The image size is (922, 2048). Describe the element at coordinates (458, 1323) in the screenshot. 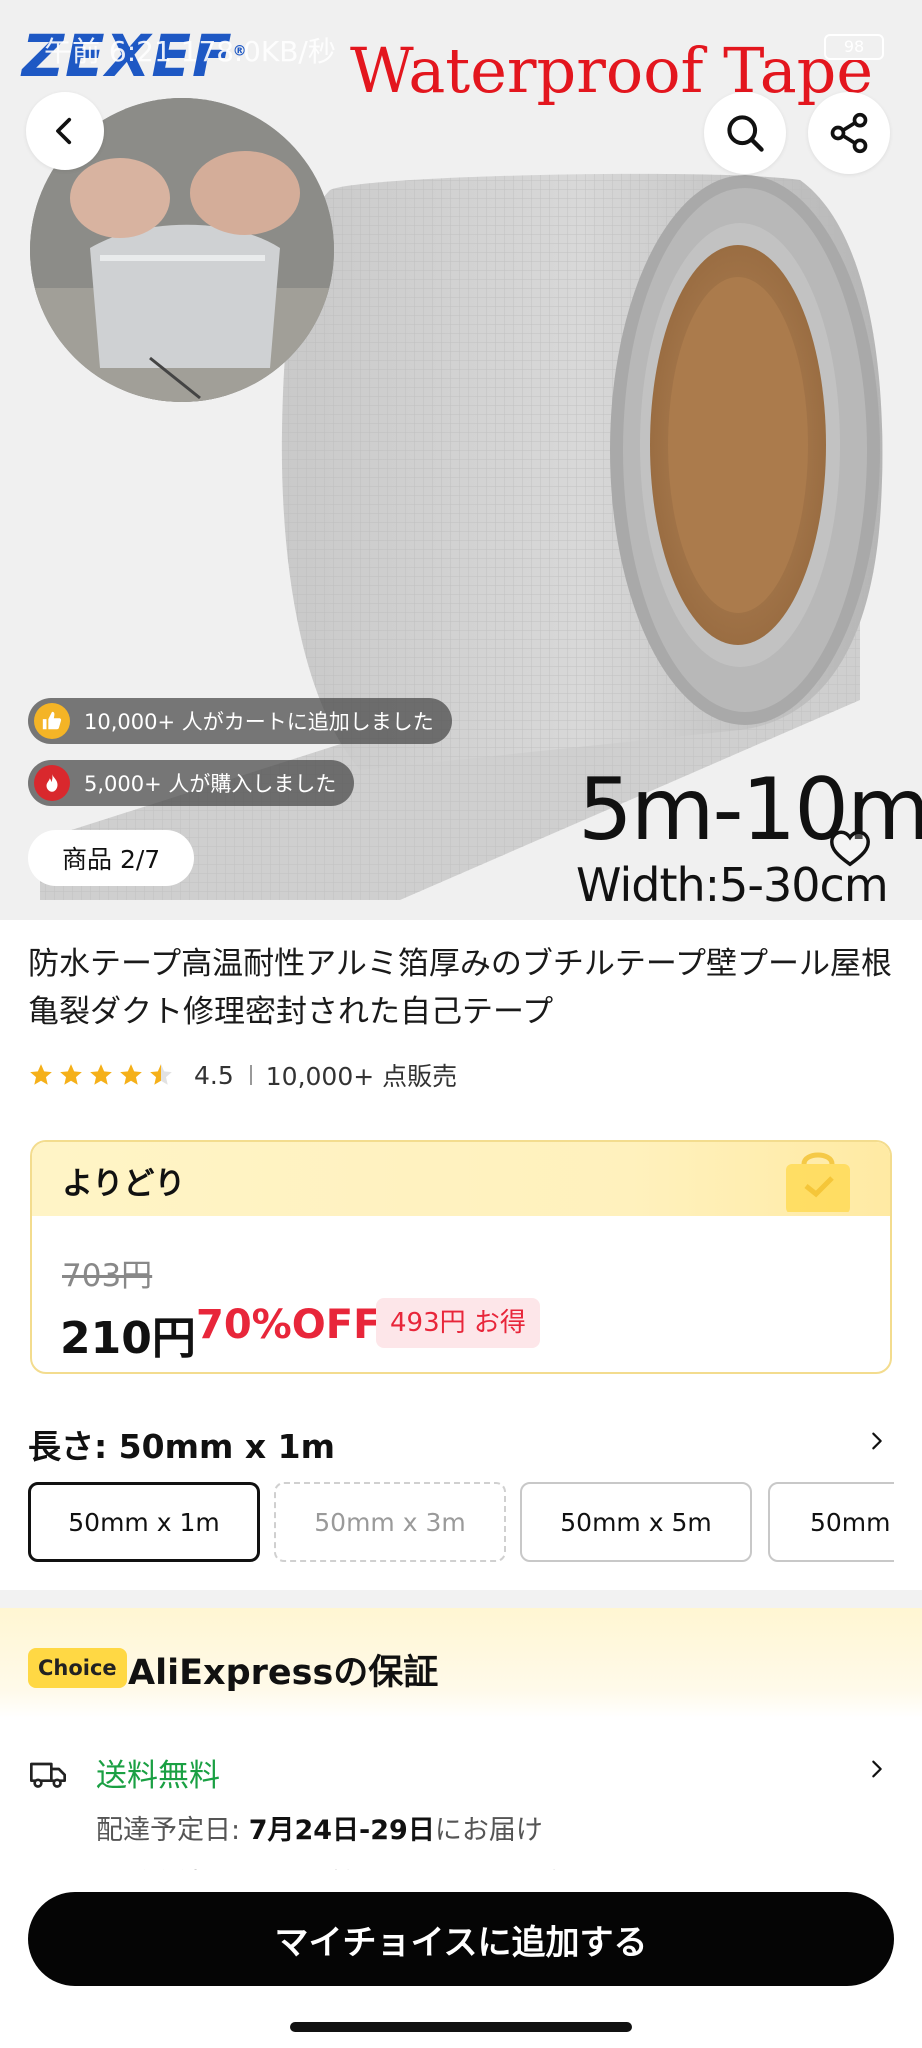

I see `savings-badge: 493円 お得` at that location.